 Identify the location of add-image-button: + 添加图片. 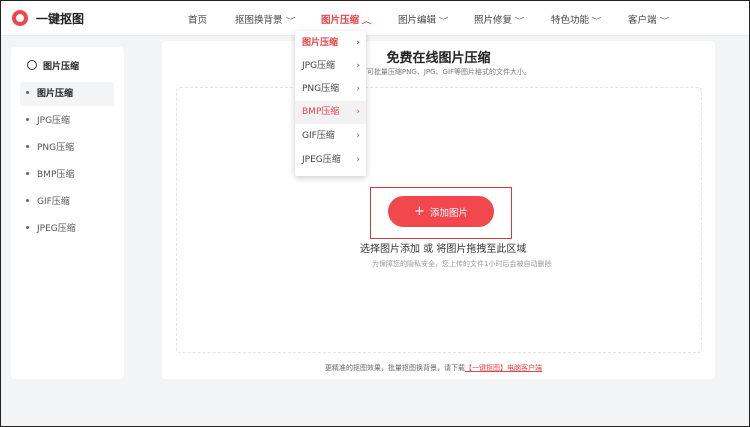
(441, 211).